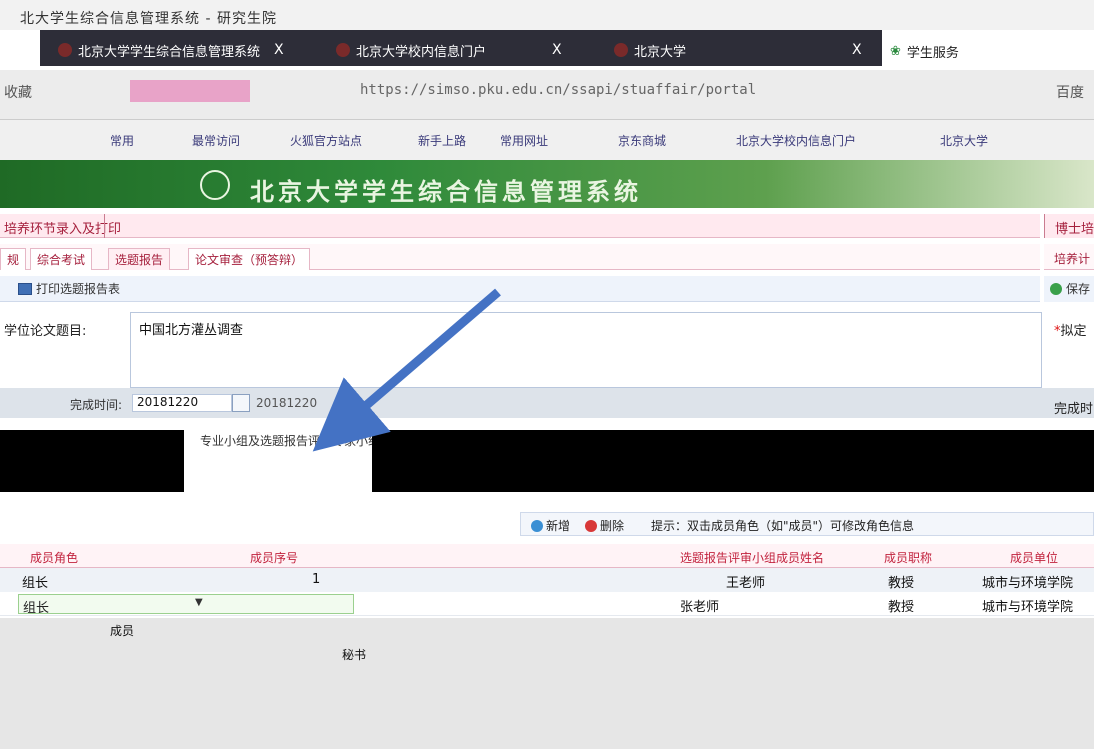  What do you see at coordinates (215, 185) in the screenshot?
I see `pku-logo-icon` at bounding box center [215, 185].